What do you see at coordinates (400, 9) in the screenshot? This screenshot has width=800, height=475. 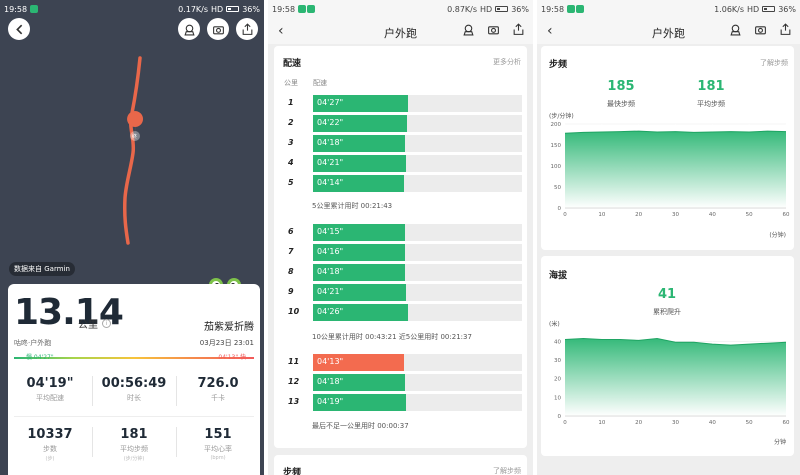 I see `status-bar: 19:58 0.87K/s HD 36%` at bounding box center [400, 9].